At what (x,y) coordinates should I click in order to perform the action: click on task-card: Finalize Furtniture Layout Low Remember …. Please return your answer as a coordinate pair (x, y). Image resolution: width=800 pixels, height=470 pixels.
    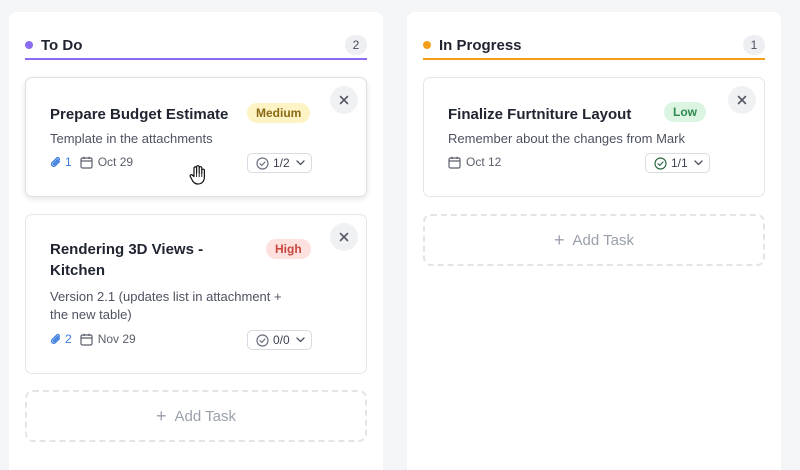
    Looking at the image, I should click on (594, 137).